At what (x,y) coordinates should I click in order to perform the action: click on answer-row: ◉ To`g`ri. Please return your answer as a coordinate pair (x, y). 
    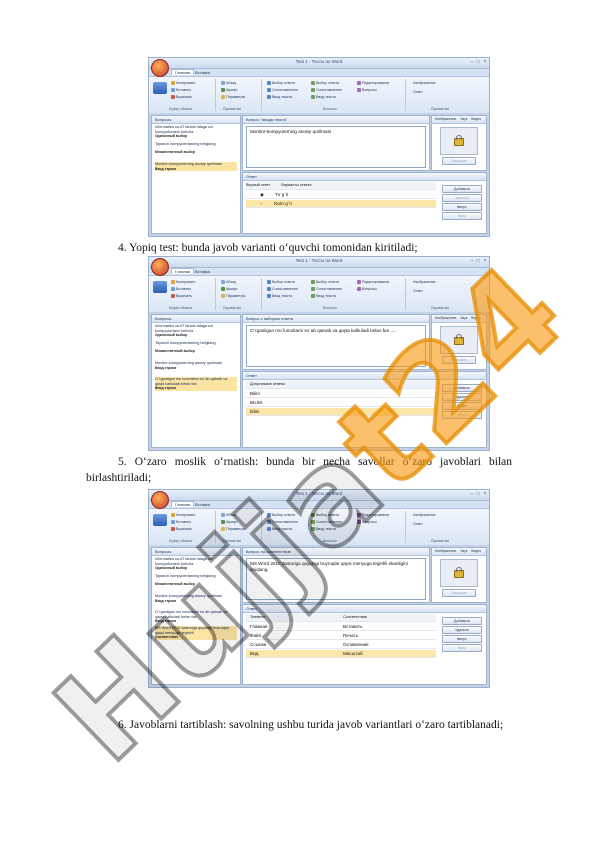
    Looking at the image, I should click on (341, 195).